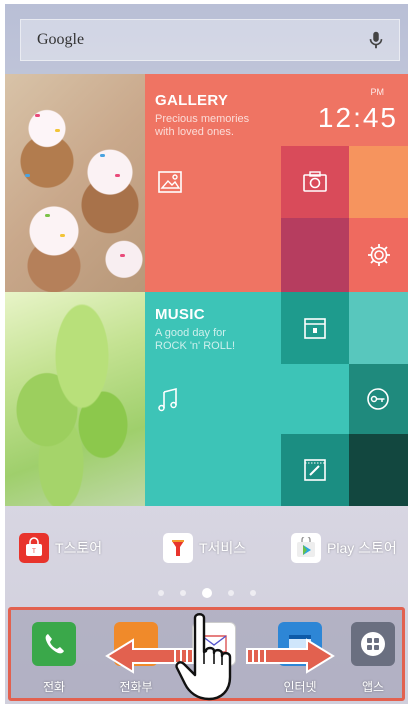 The image size is (412, 710). I want to click on music-title: MUSIC, so click(180, 314).